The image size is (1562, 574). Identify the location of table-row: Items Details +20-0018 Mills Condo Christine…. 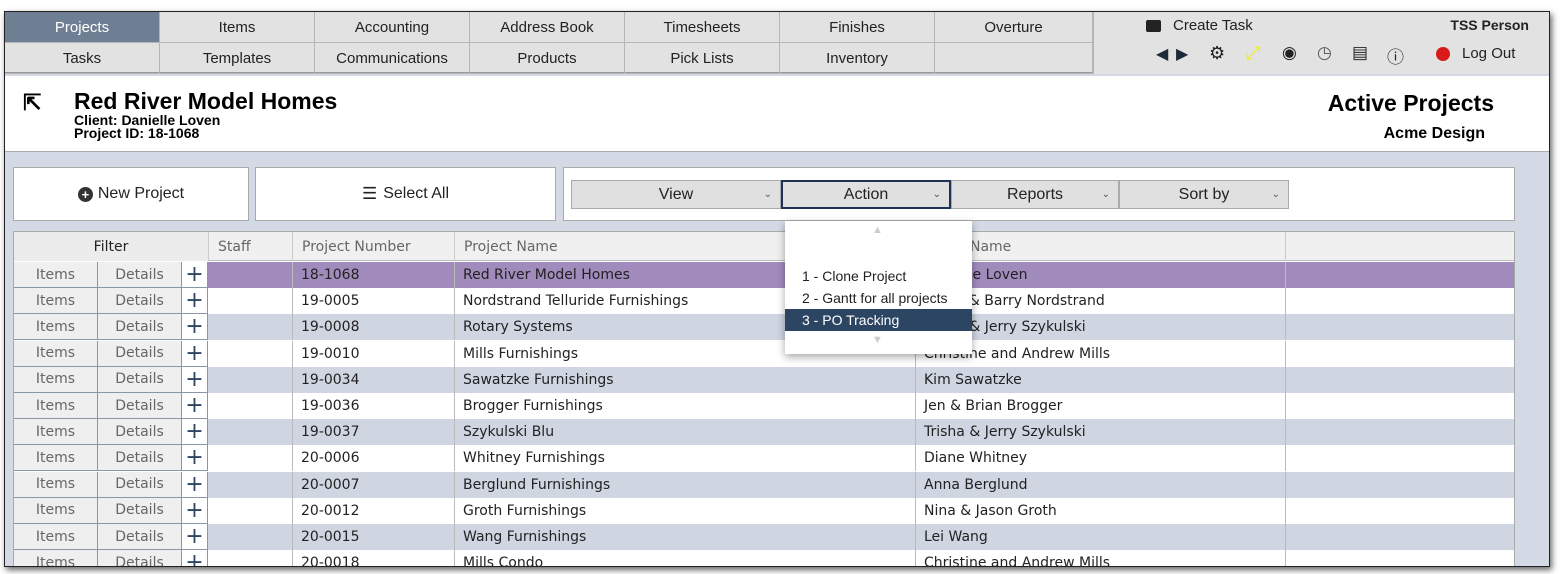
(764, 558).